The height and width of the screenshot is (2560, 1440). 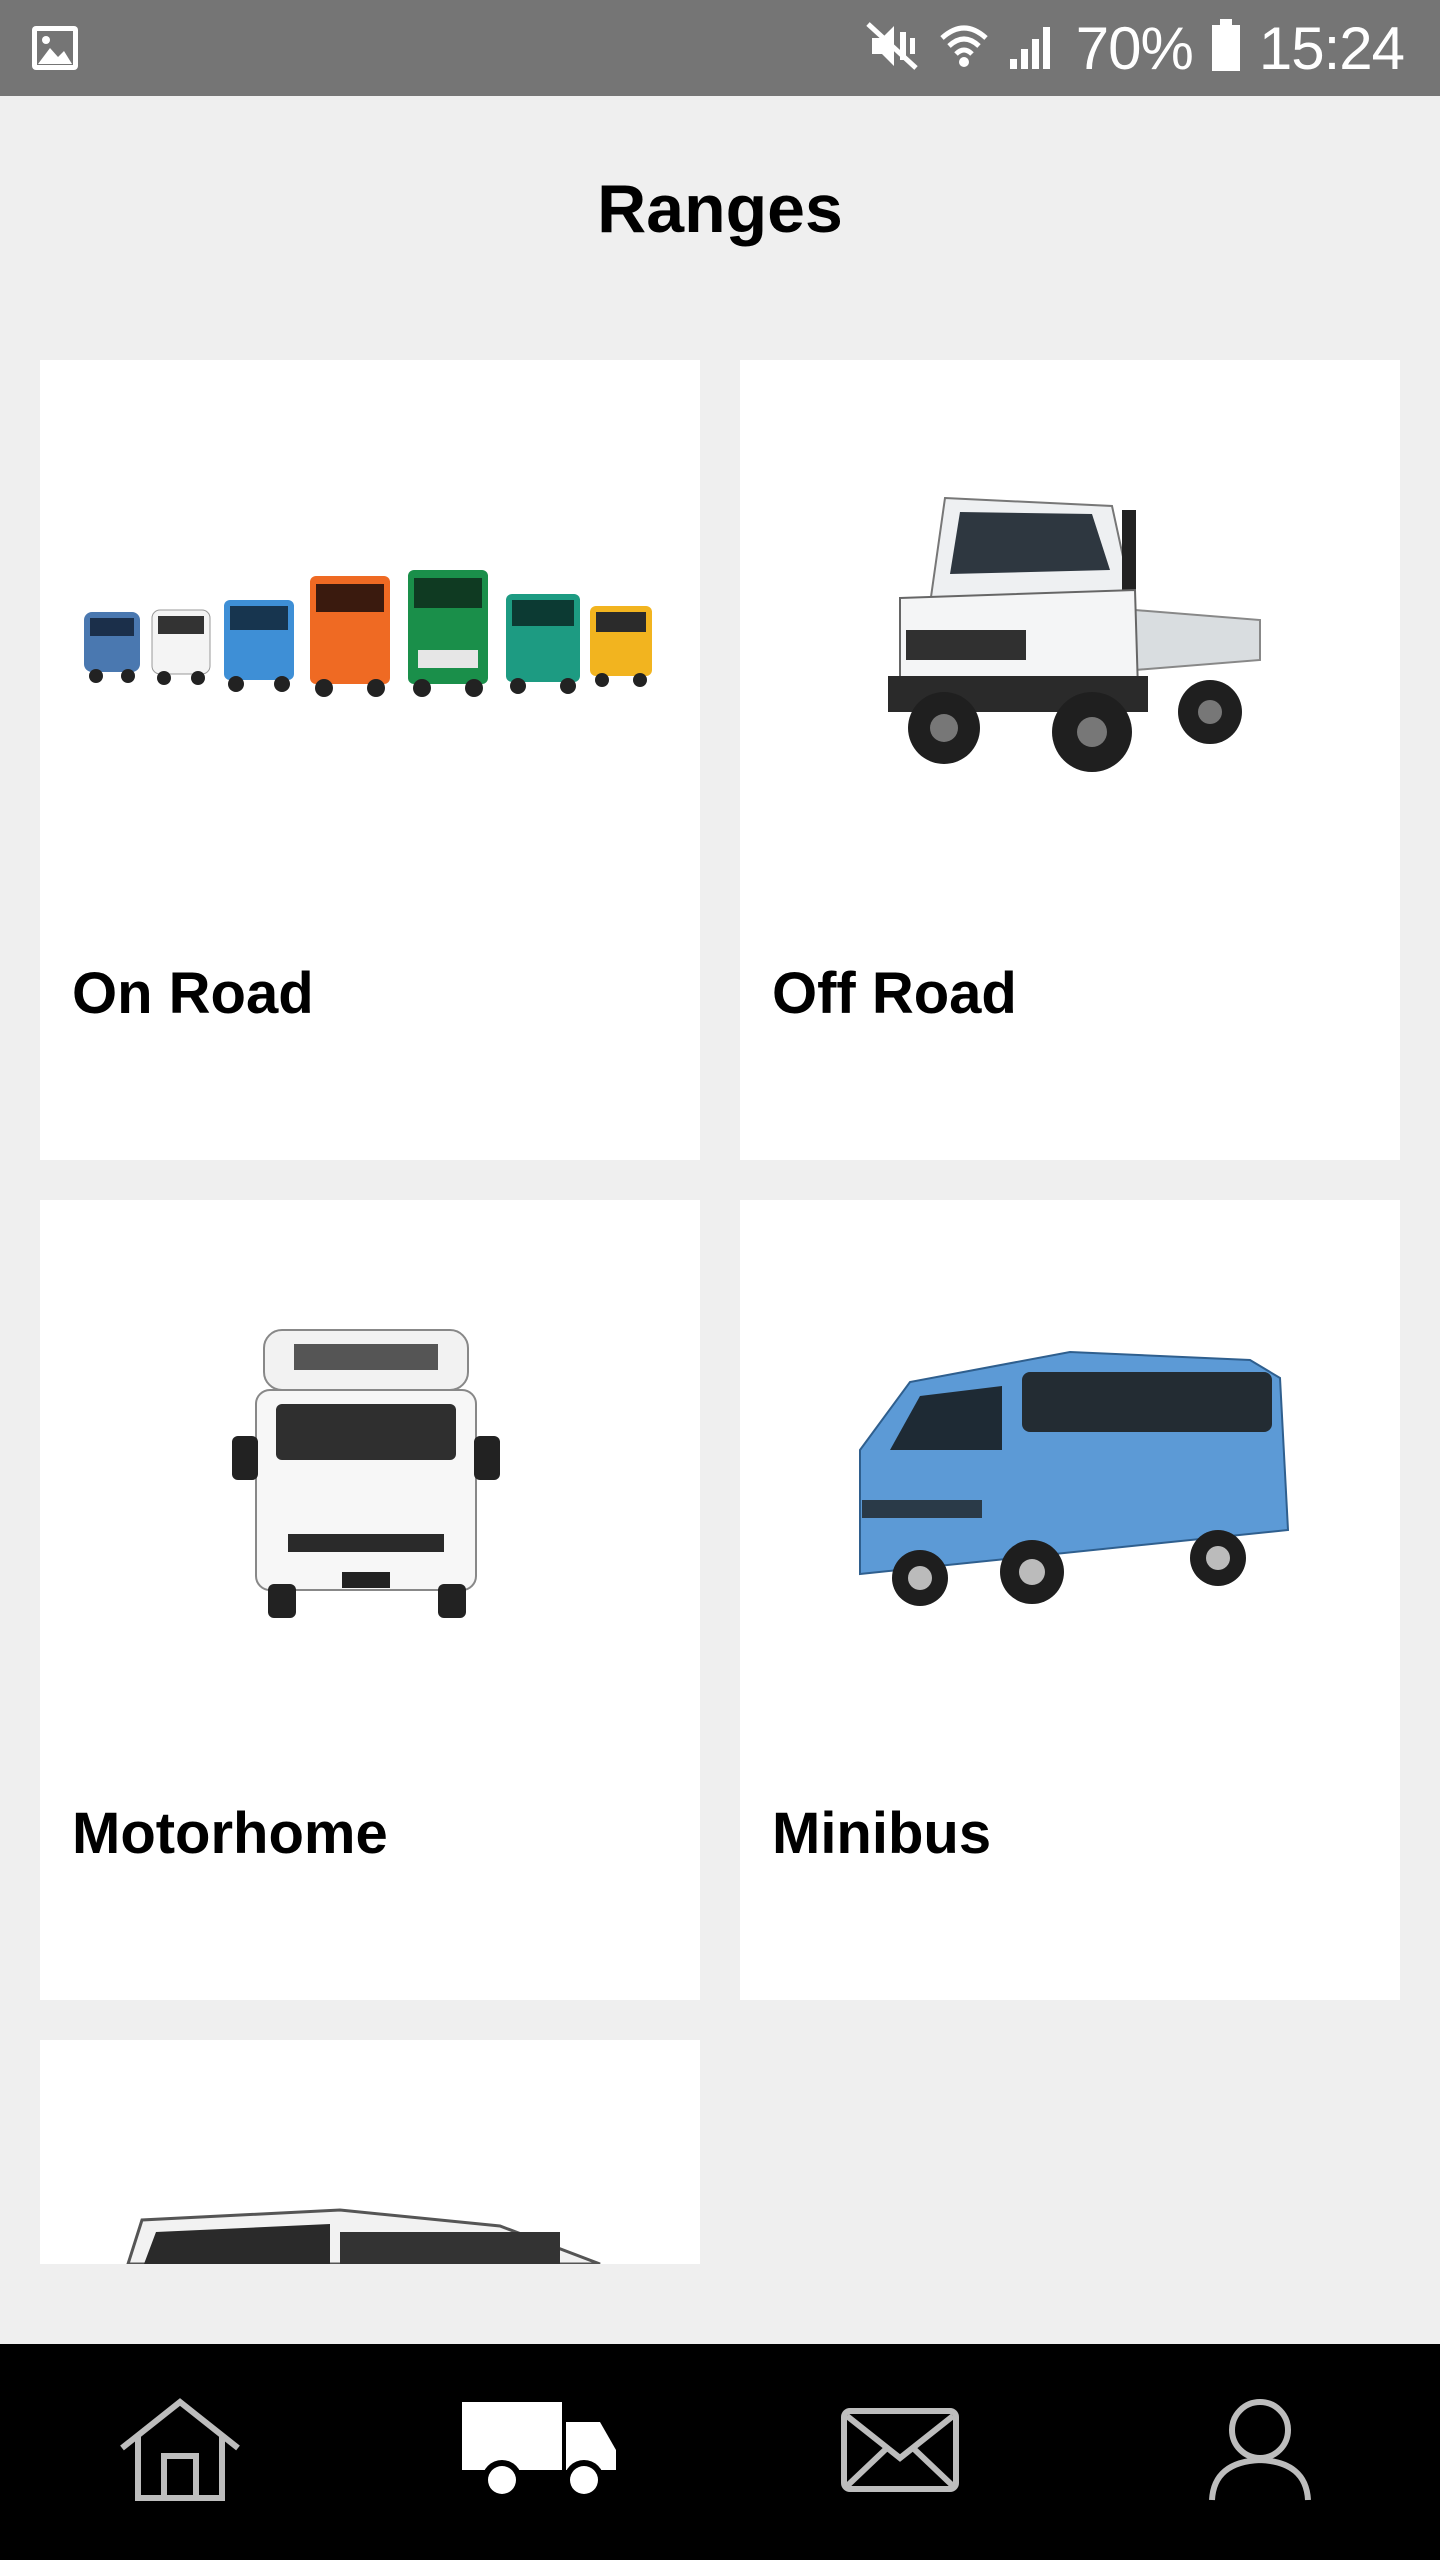 What do you see at coordinates (1033, 48) in the screenshot?
I see `signal-icon` at bounding box center [1033, 48].